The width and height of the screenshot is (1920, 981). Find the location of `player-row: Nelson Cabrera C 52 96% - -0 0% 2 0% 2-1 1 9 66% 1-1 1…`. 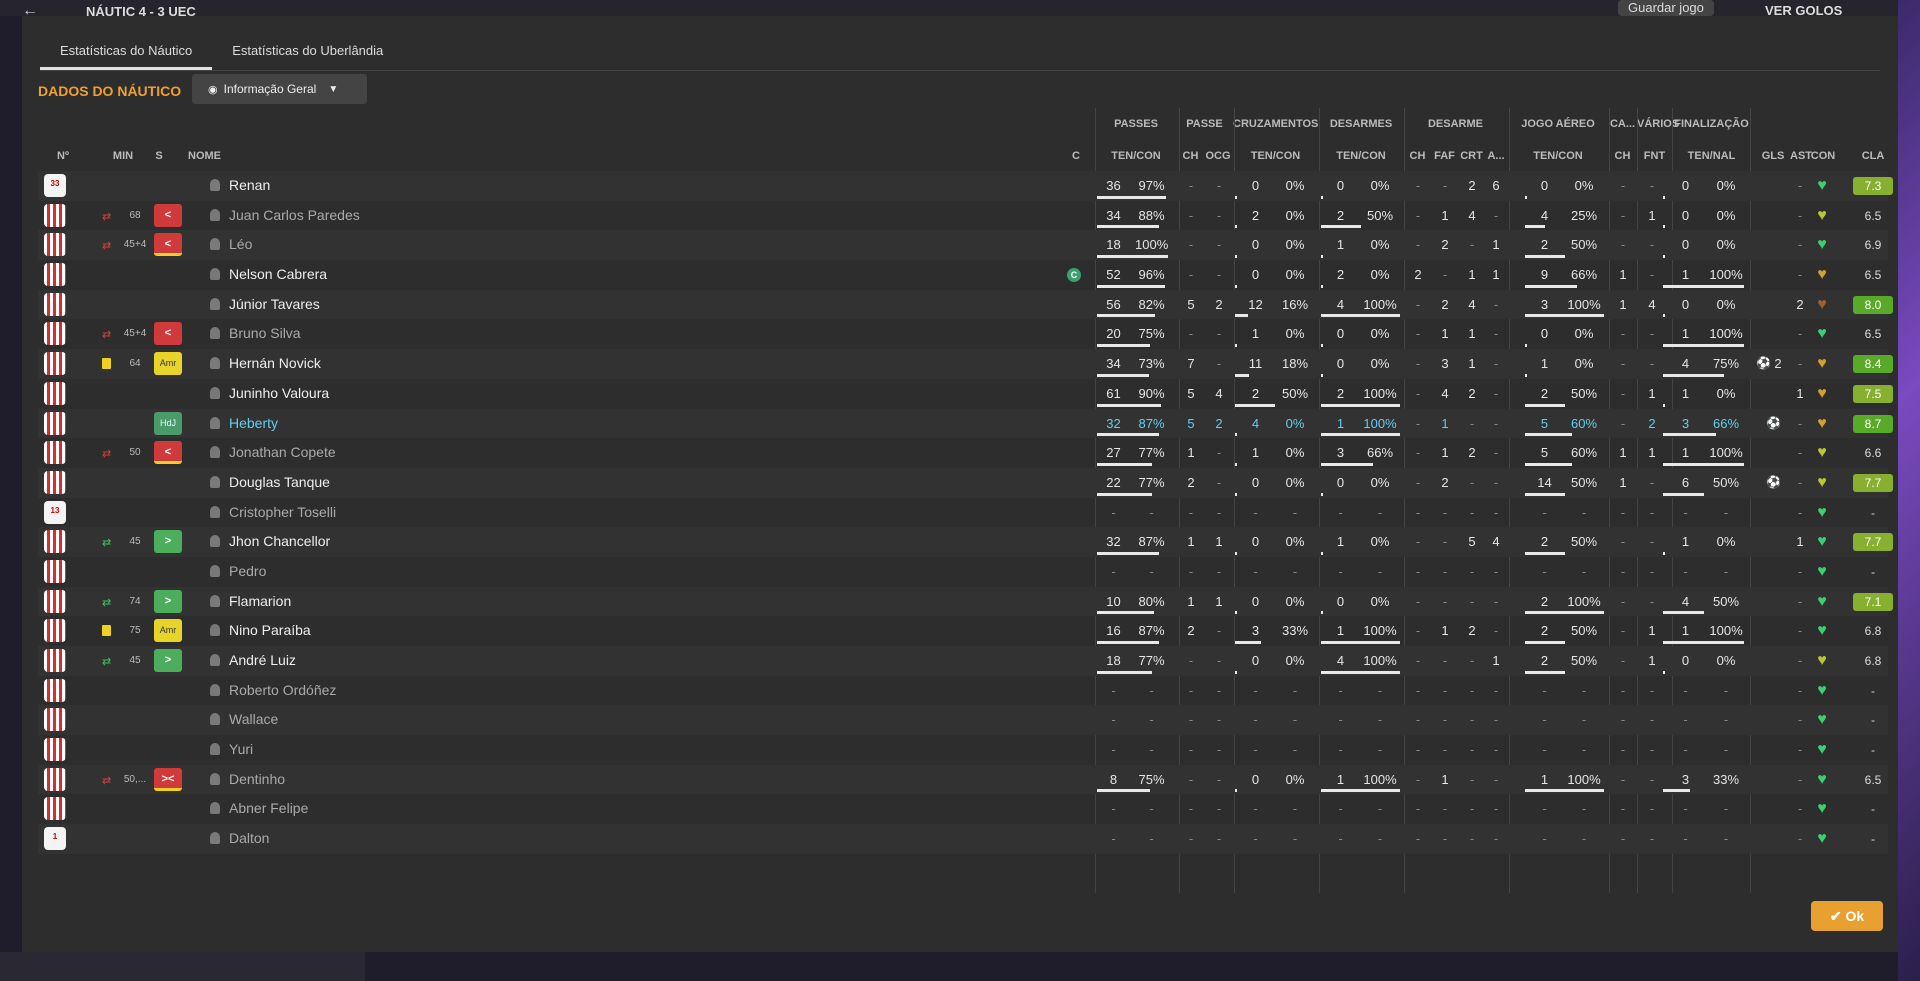

player-row: Nelson Cabrera C 52 96% - -0 0% 2 0% 2-1 1 9 66% 1-1 1… is located at coordinates (963, 275).